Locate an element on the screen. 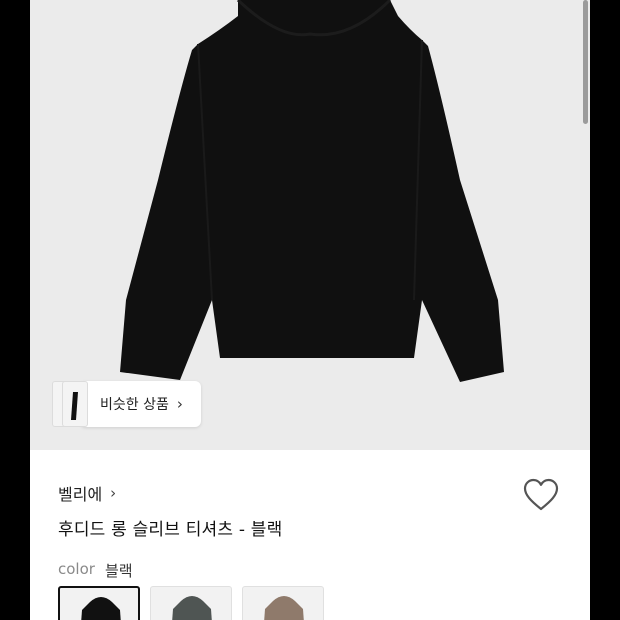 This screenshot has width=620, height=620. color-swatch-charcoal is located at coordinates (191, 603).